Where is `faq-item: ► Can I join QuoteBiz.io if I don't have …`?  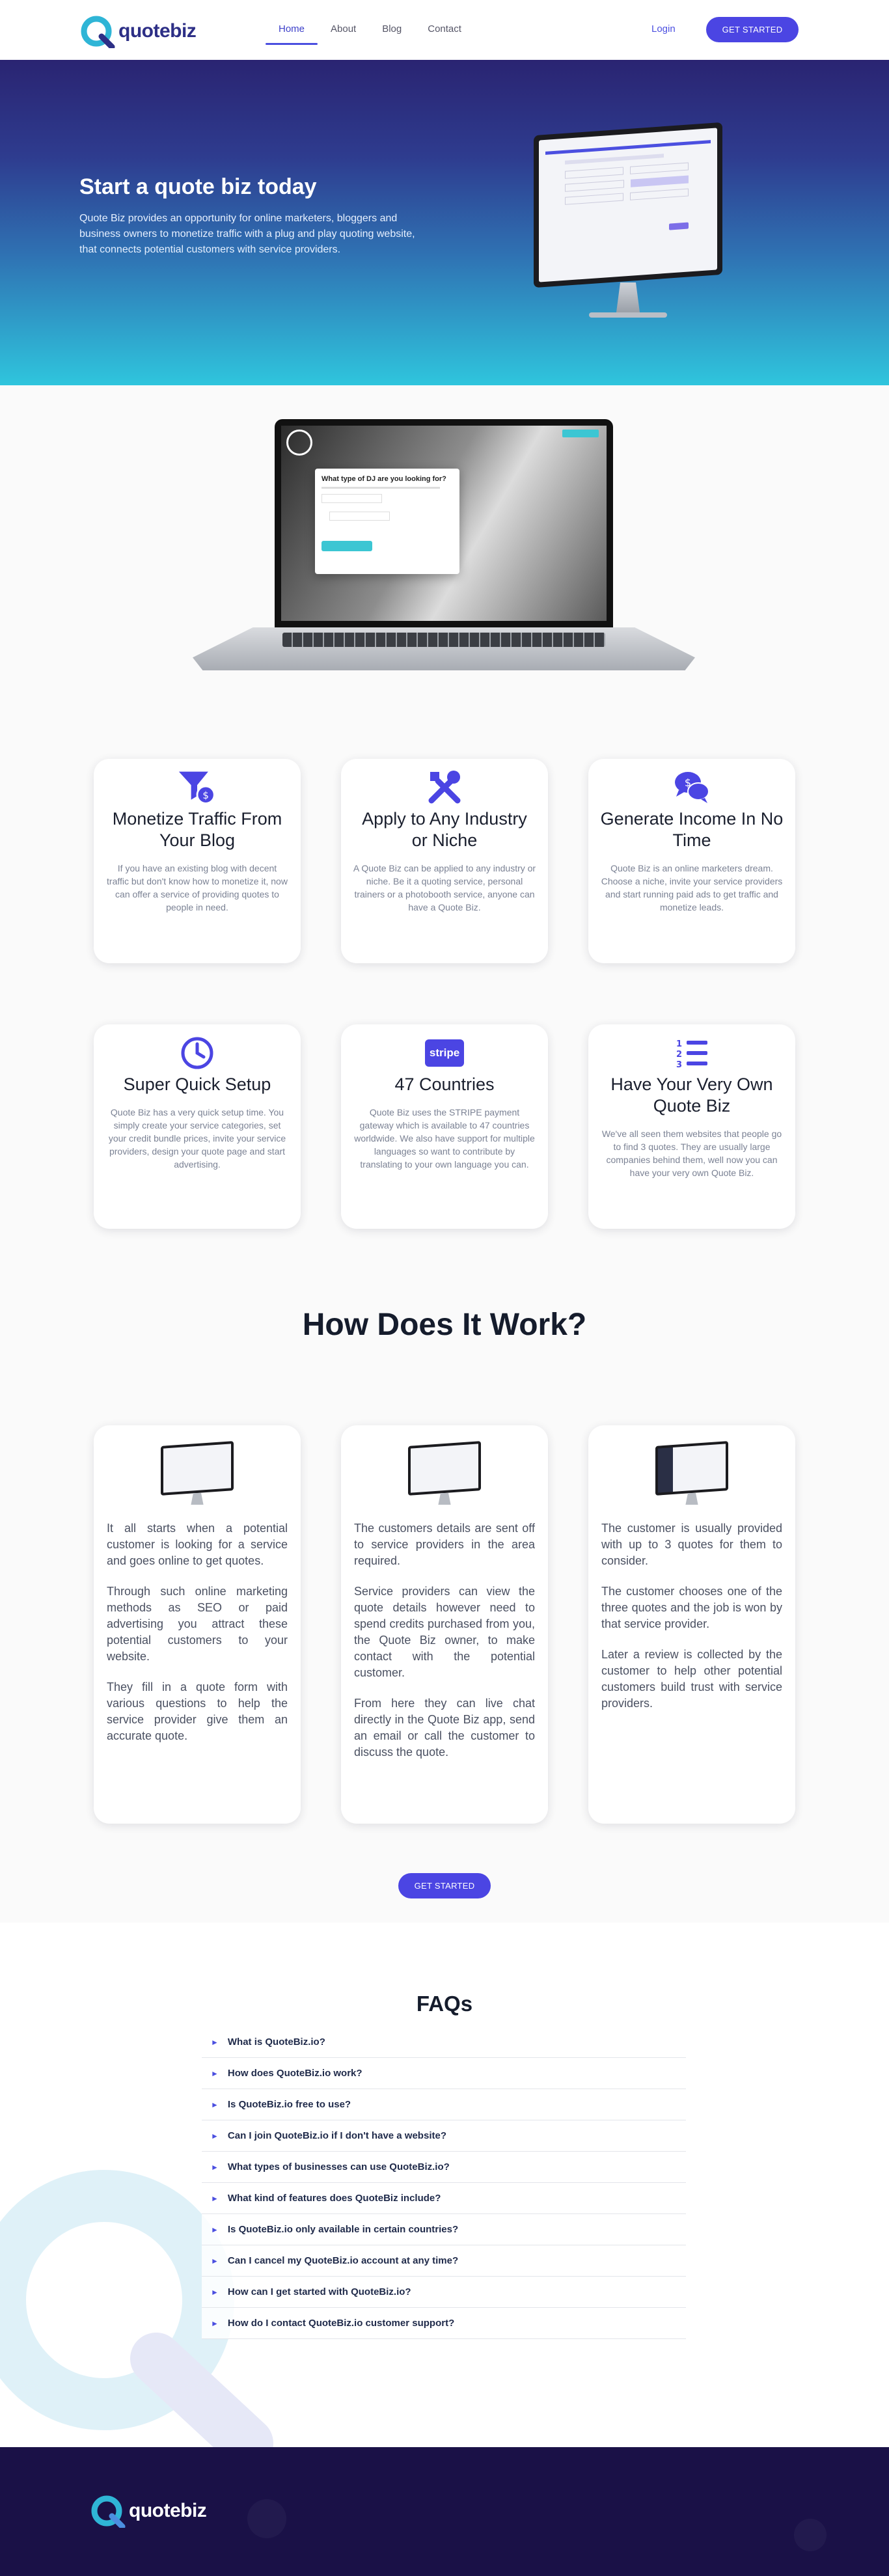 faq-item: ► Can I join QuoteBiz.io if I don't have … is located at coordinates (444, 2136).